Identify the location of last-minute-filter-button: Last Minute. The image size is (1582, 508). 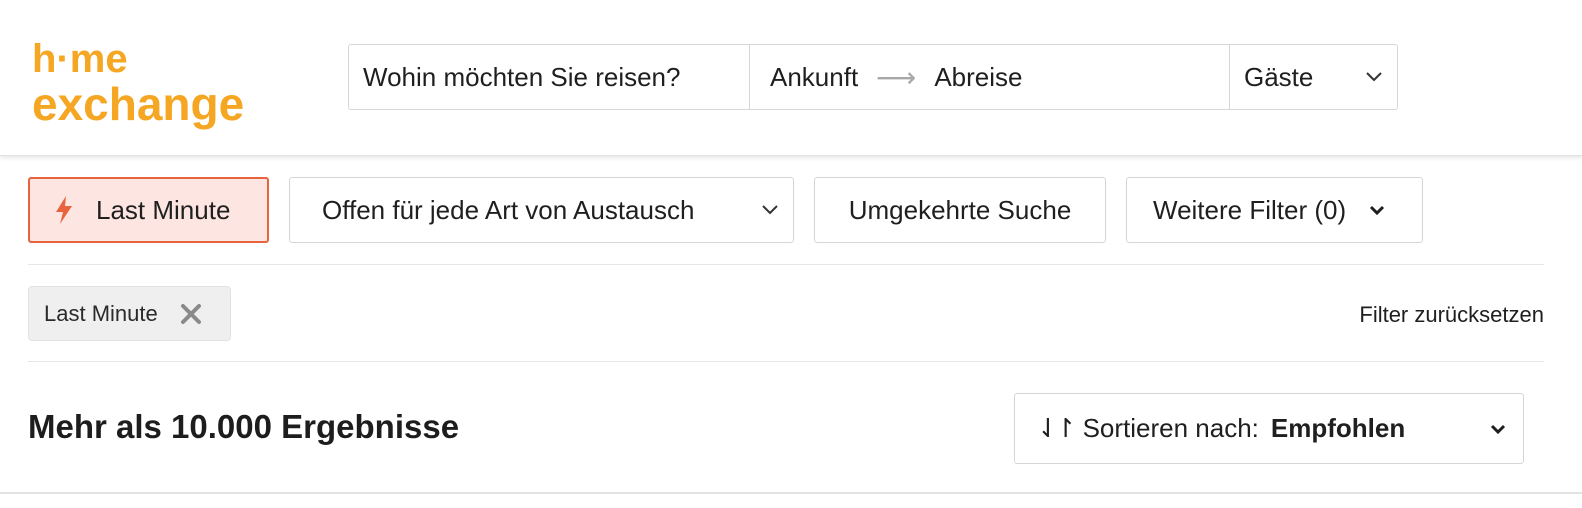
(148, 210).